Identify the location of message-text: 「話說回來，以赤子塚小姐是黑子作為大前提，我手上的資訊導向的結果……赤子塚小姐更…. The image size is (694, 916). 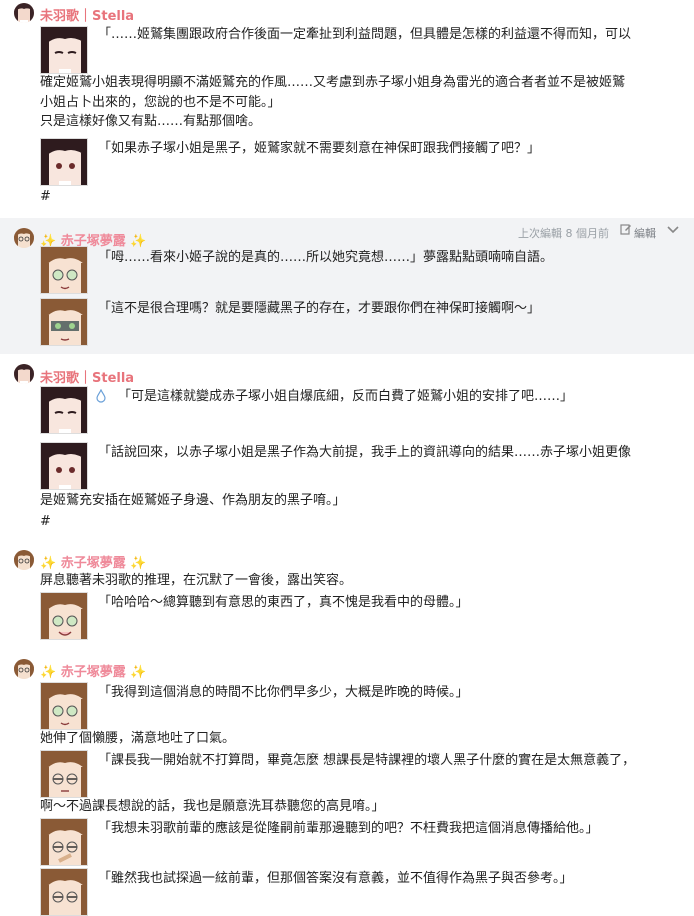
(365, 452).